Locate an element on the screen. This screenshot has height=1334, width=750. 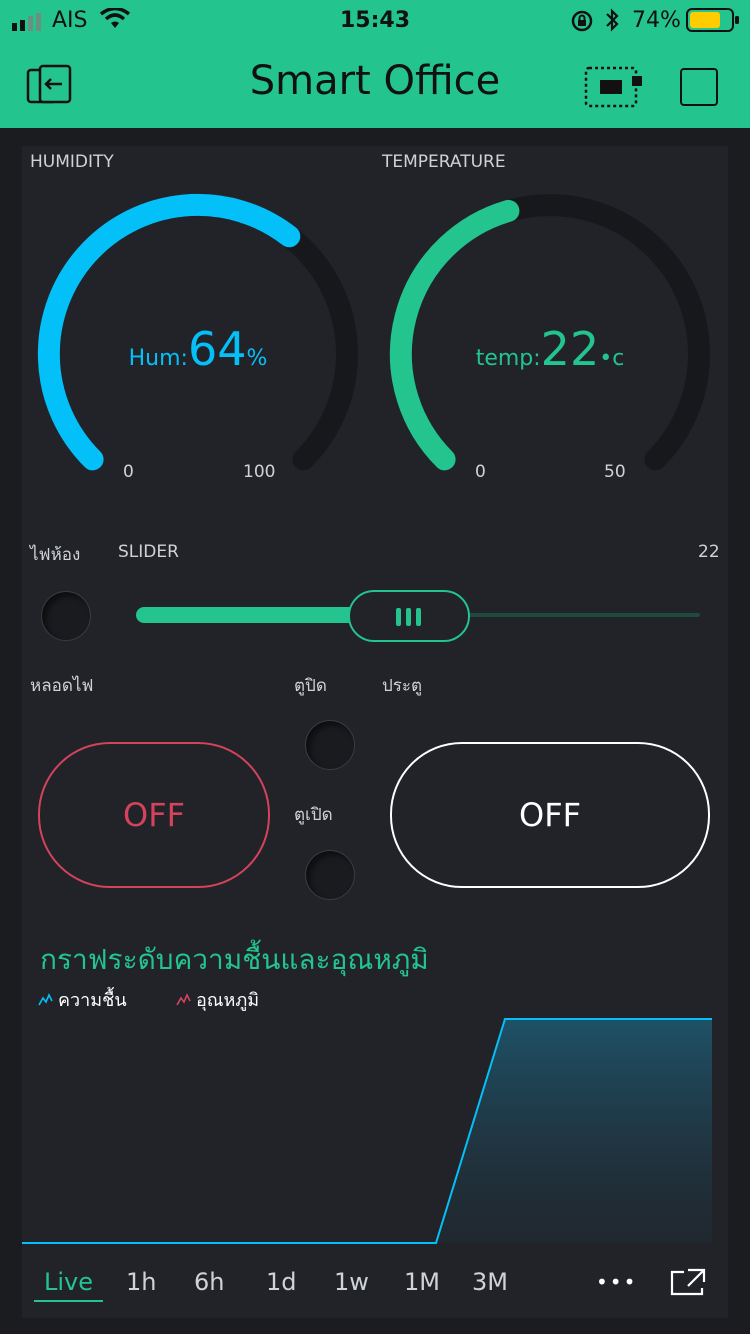
humidity-prefix: Hum: is located at coordinates (158, 358).